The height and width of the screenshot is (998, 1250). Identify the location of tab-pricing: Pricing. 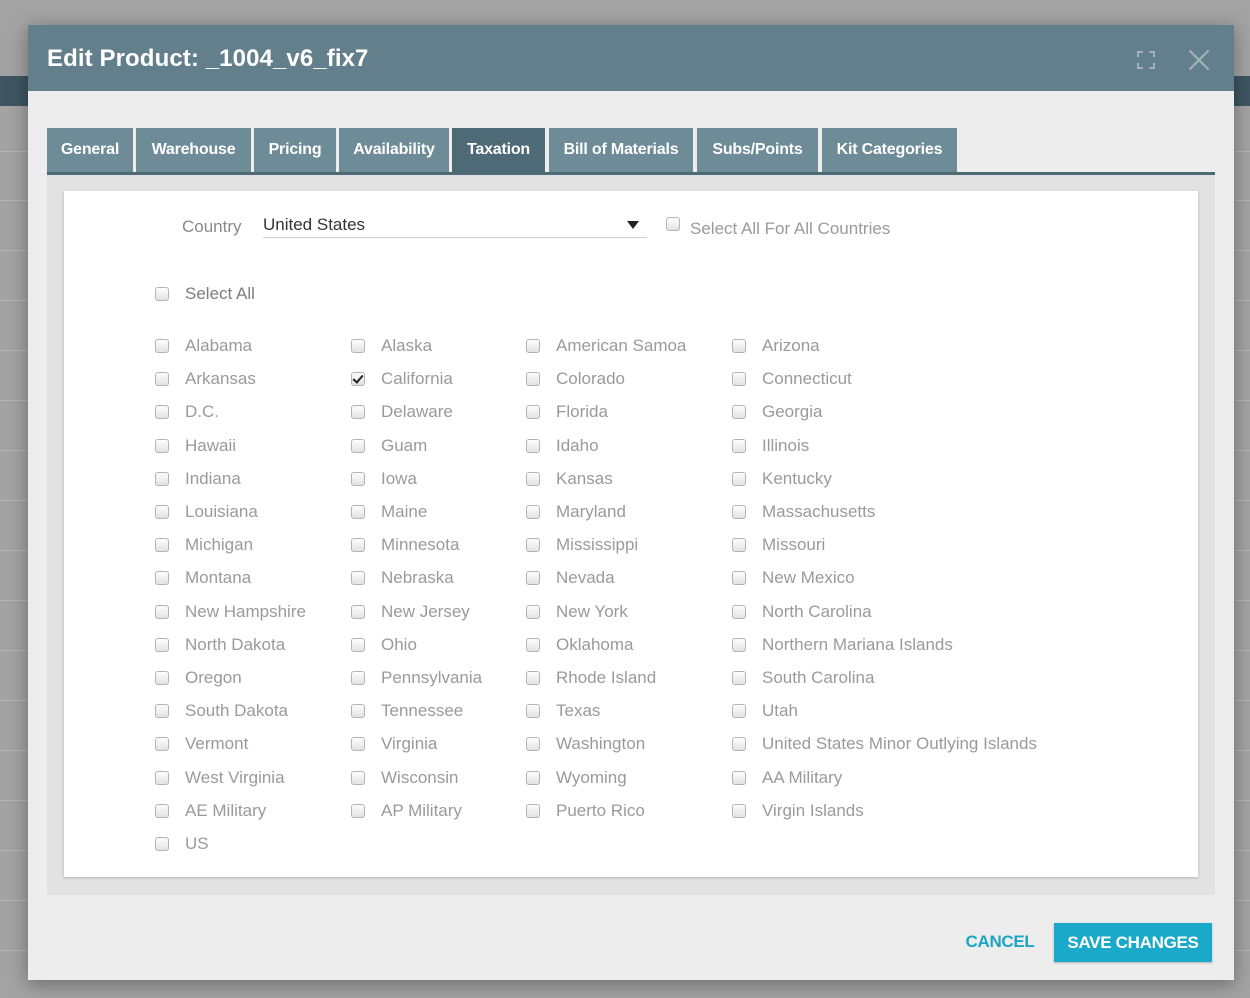
(295, 150).